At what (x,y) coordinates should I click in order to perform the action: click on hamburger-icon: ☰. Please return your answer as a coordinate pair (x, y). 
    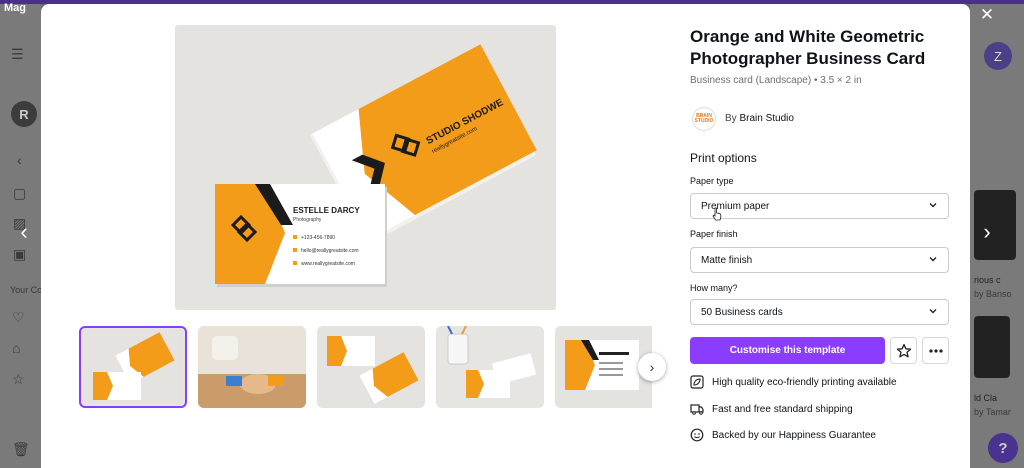
    Looking at the image, I should click on (17, 54).